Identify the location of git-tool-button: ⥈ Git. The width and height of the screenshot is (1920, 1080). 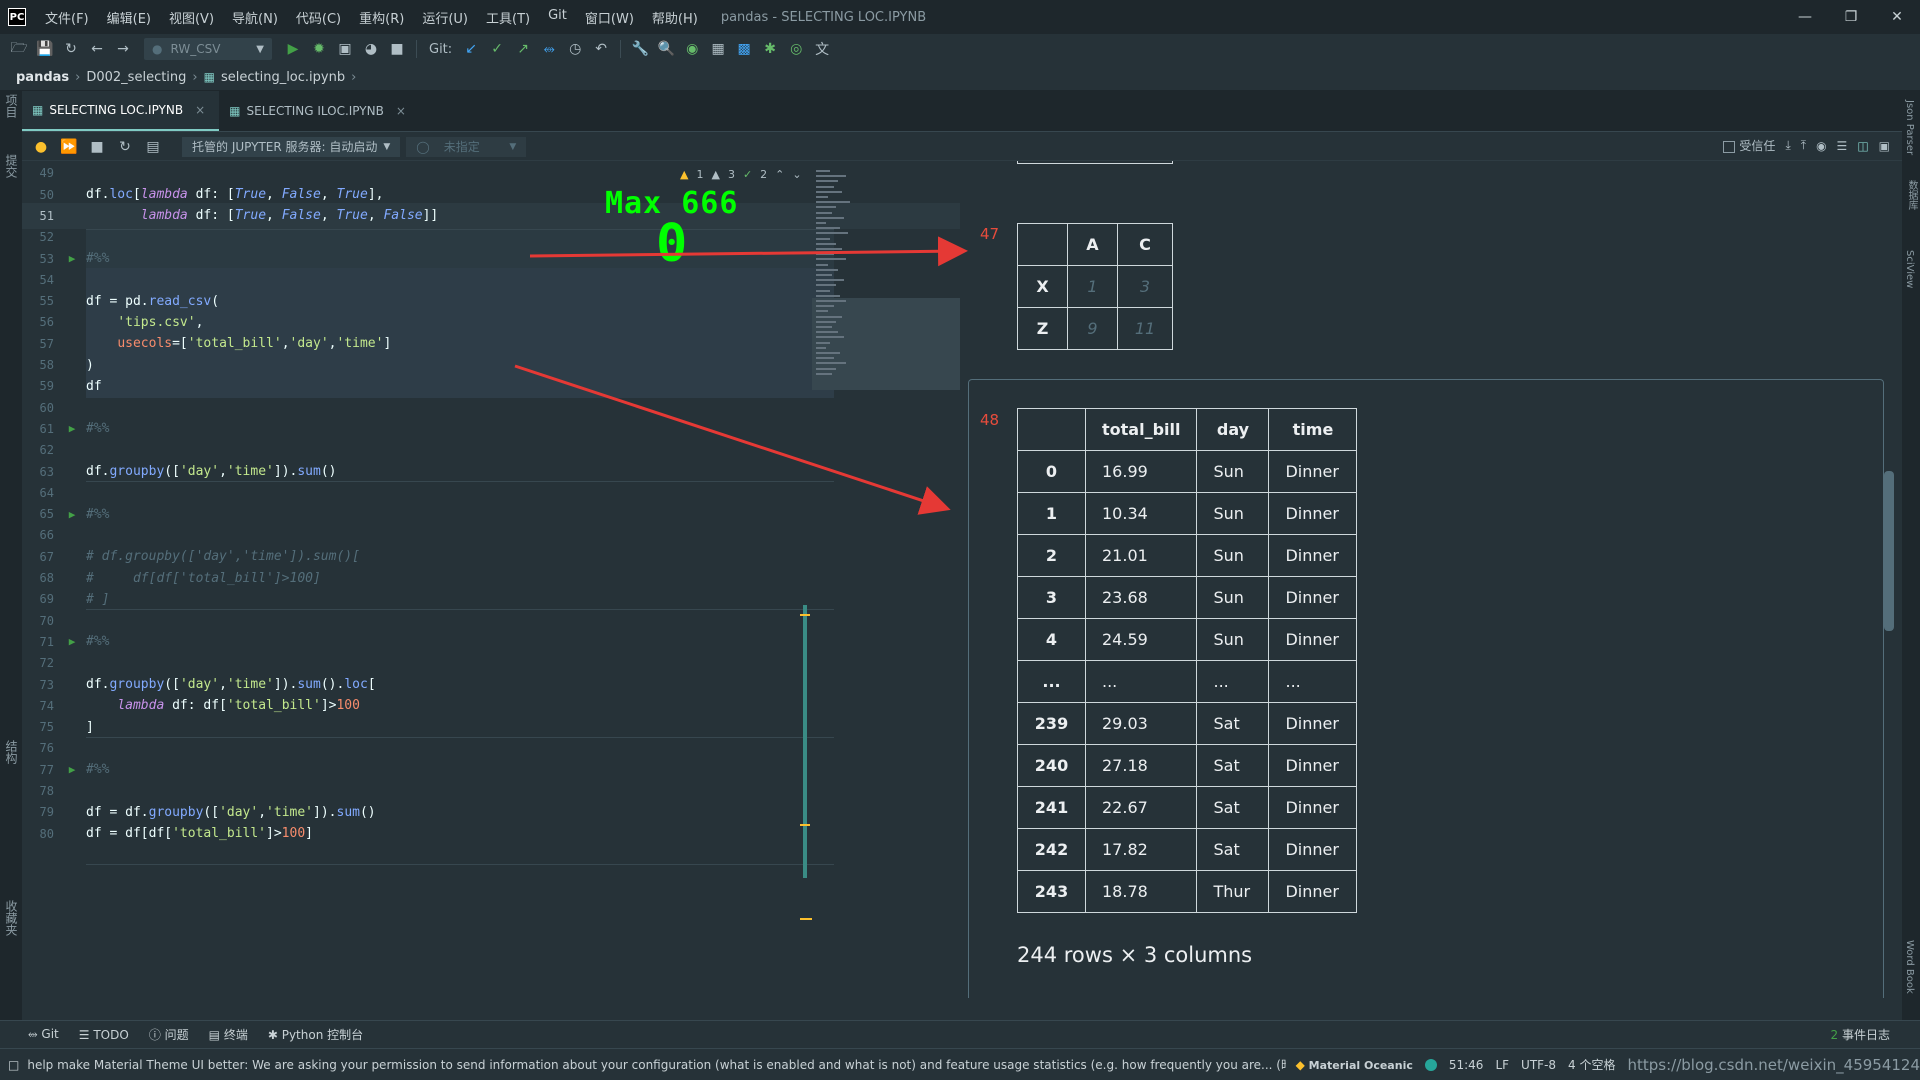
(43, 1034).